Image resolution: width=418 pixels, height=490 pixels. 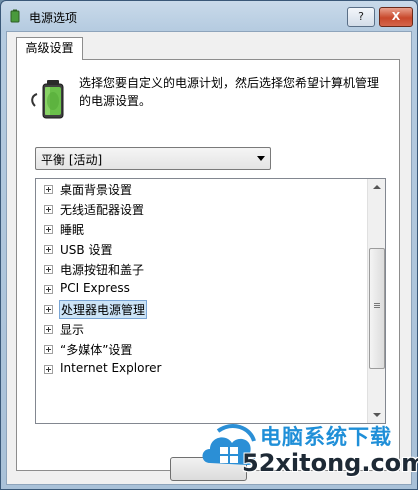 What do you see at coordinates (95, 288) in the screenshot?
I see `tree-item-label: PCI Express` at bounding box center [95, 288].